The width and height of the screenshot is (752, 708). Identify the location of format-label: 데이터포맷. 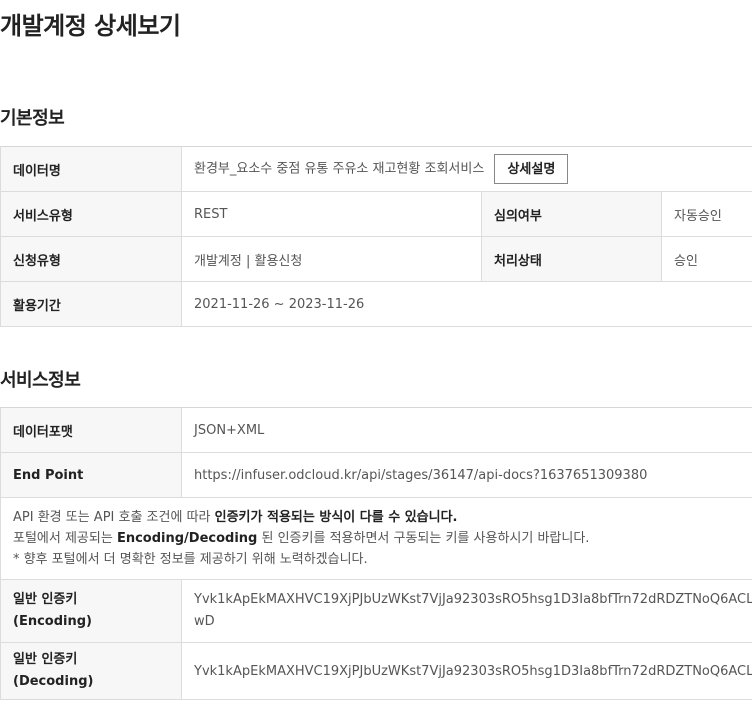
(91, 430).